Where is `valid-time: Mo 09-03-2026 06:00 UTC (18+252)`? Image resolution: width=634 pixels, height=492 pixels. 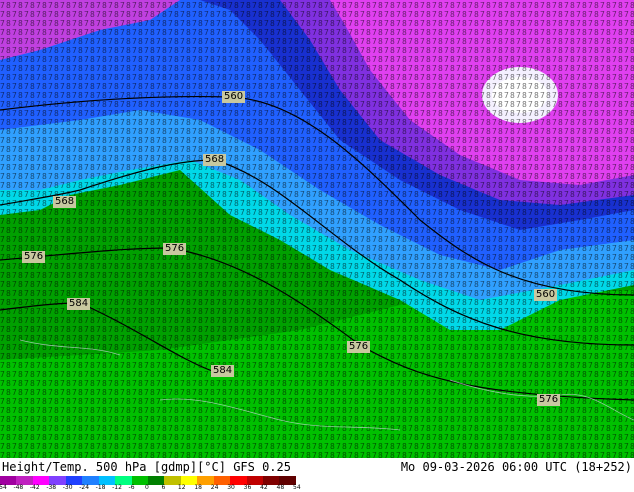
valid-time: Mo 09-03-2026 06:00 UTC (18+252) is located at coordinates (516, 467).